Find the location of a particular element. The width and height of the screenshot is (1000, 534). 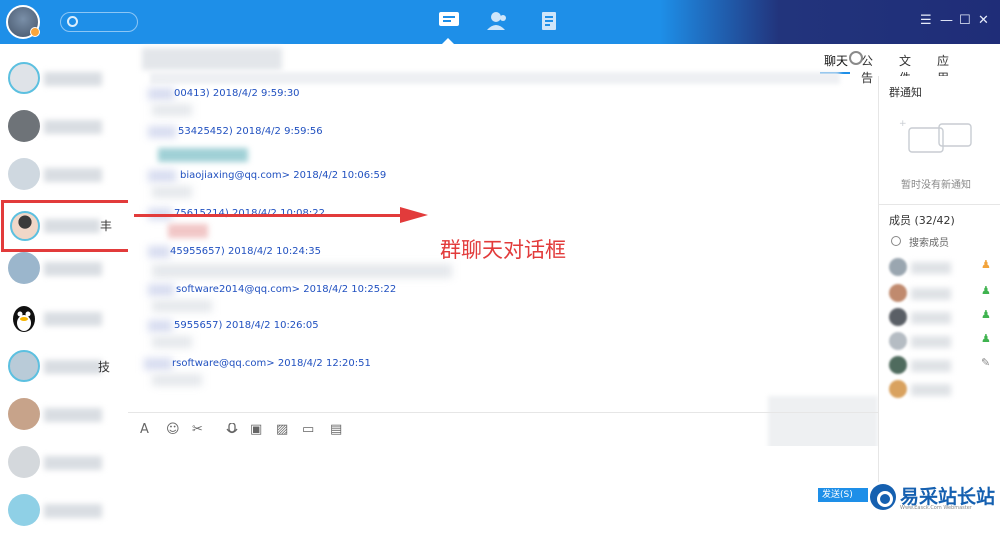

edit-icon: ✎ is located at coordinates (985, 362).